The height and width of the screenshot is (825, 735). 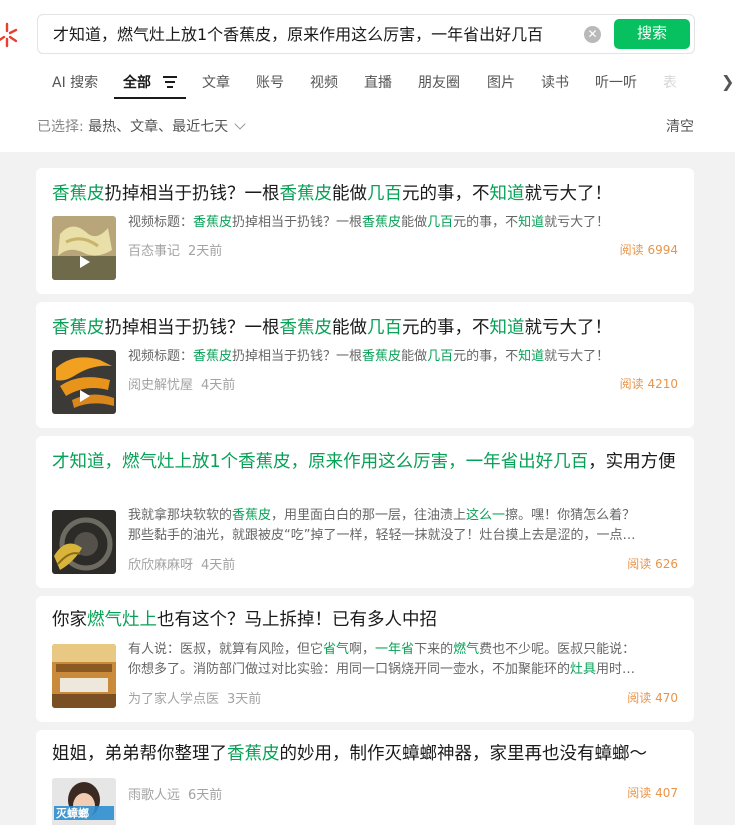 What do you see at coordinates (161, 565) in the screenshot?
I see `source-name: 欣欣麻麻呀` at bounding box center [161, 565].